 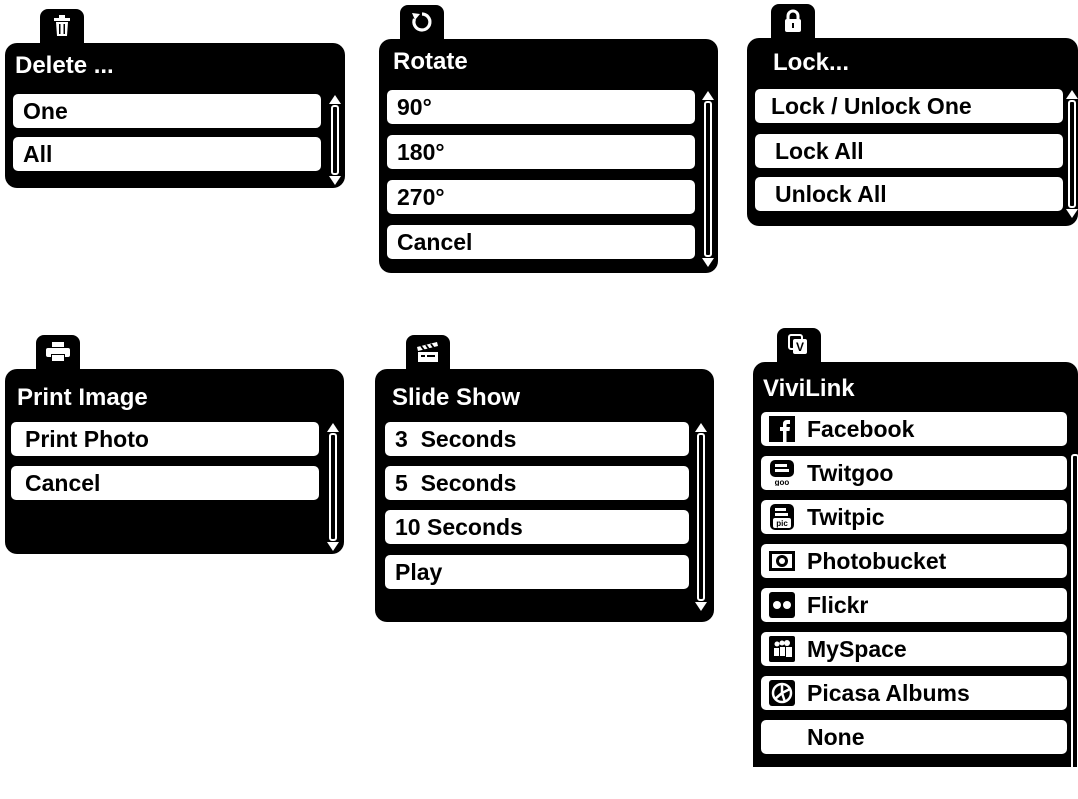 What do you see at coordinates (914, 737) in the screenshot?
I see `menu-item-none: None` at bounding box center [914, 737].